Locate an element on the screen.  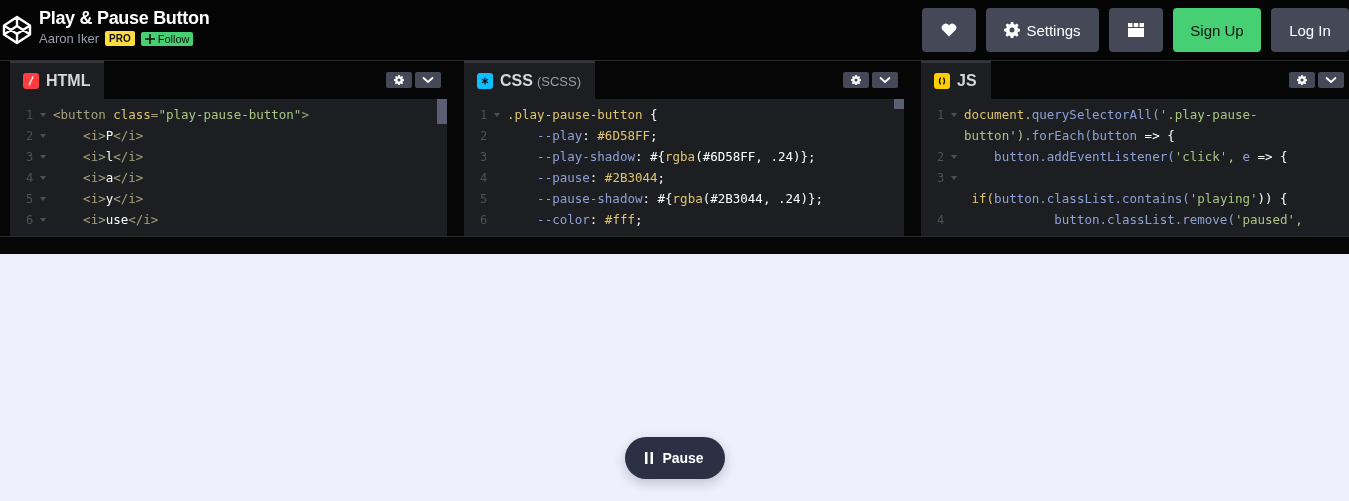
code-line: if(button.classList.contains('playing')) { is located at coordinates (1129, 198).